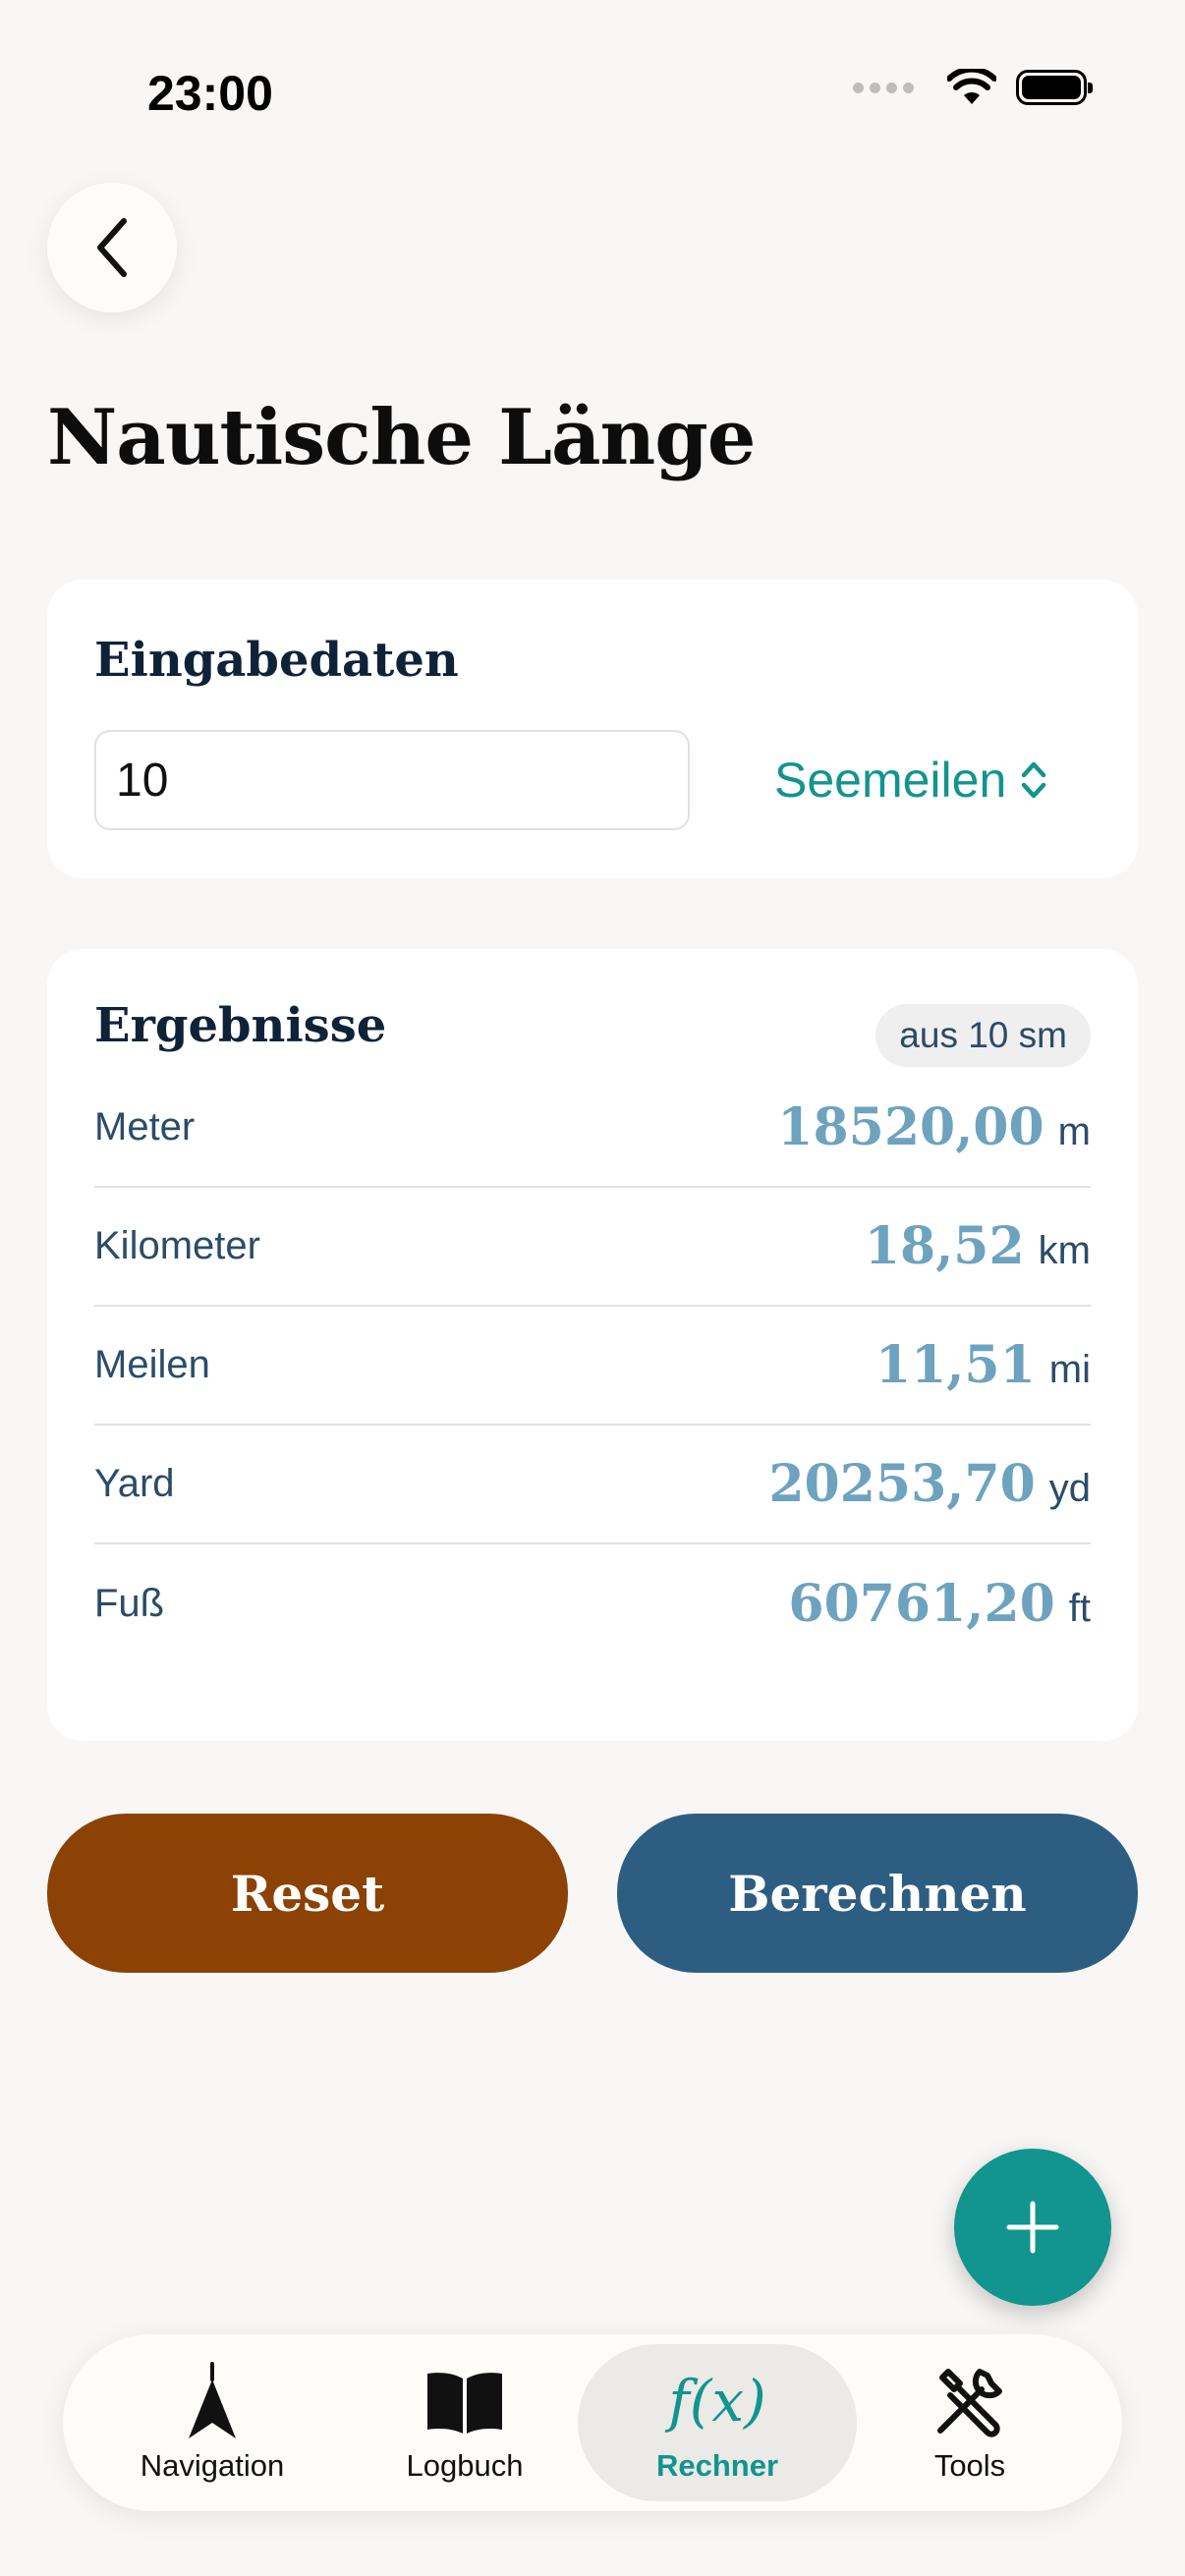 The height and width of the screenshot is (2576, 1185). What do you see at coordinates (945, 1246) in the screenshot?
I see `result-value: 18,52` at bounding box center [945, 1246].